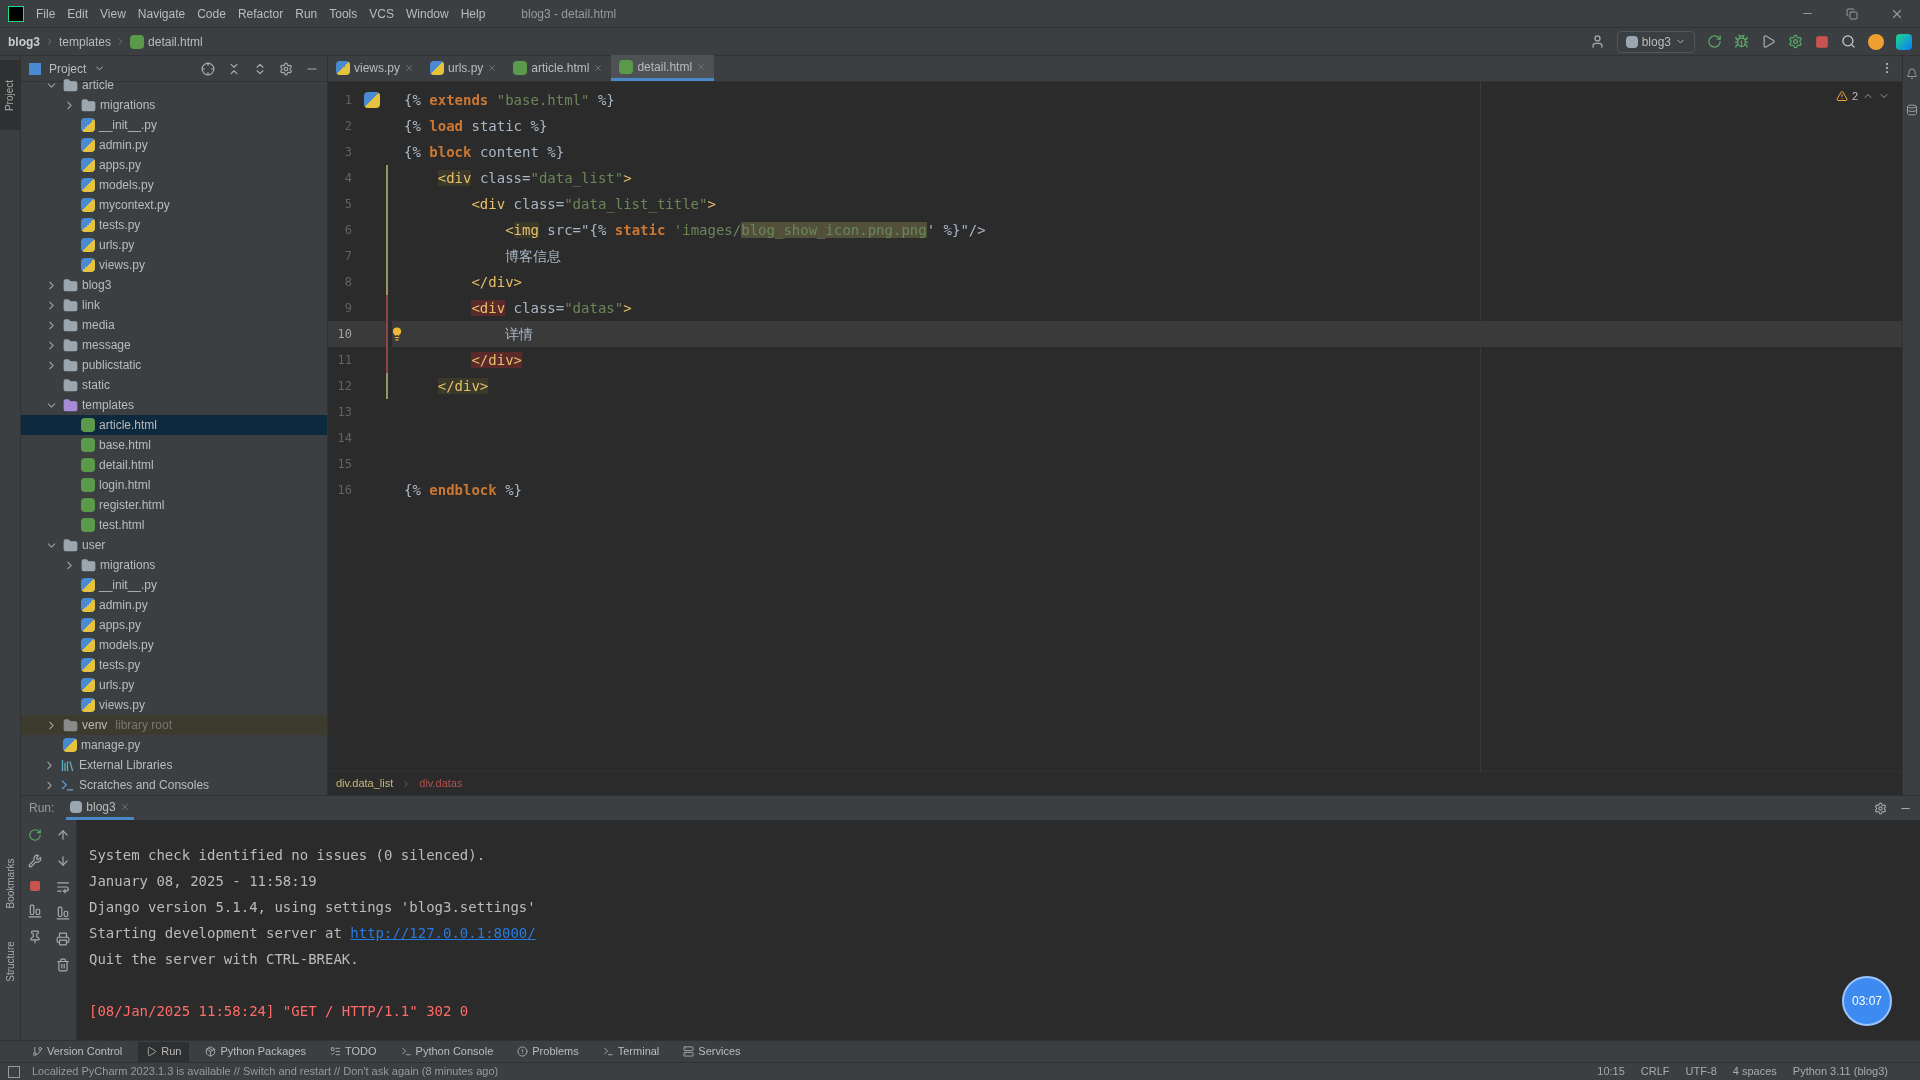 The width and height of the screenshot is (1920, 1080). Describe the element at coordinates (208, 68) in the screenshot. I see `locate-icon` at that location.